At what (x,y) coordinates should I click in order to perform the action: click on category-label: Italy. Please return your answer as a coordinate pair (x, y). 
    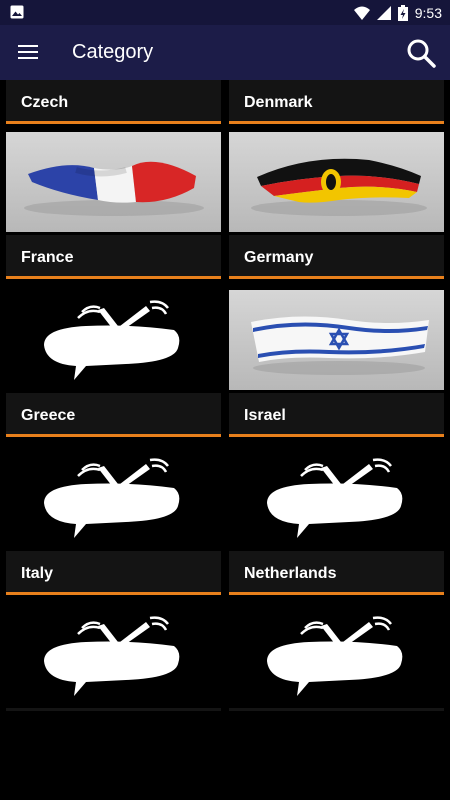
    Looking at the image, I should click on (113, 573).